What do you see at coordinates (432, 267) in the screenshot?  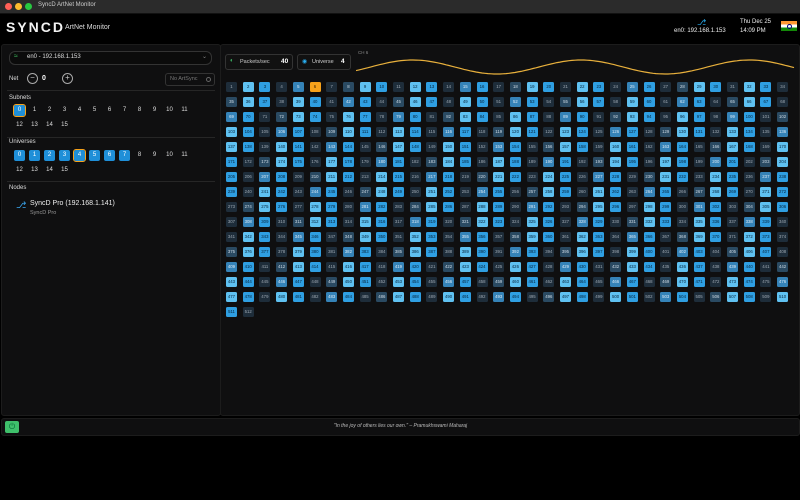 I see `channel-cell-421: 421` at bounding box center [432, 267].